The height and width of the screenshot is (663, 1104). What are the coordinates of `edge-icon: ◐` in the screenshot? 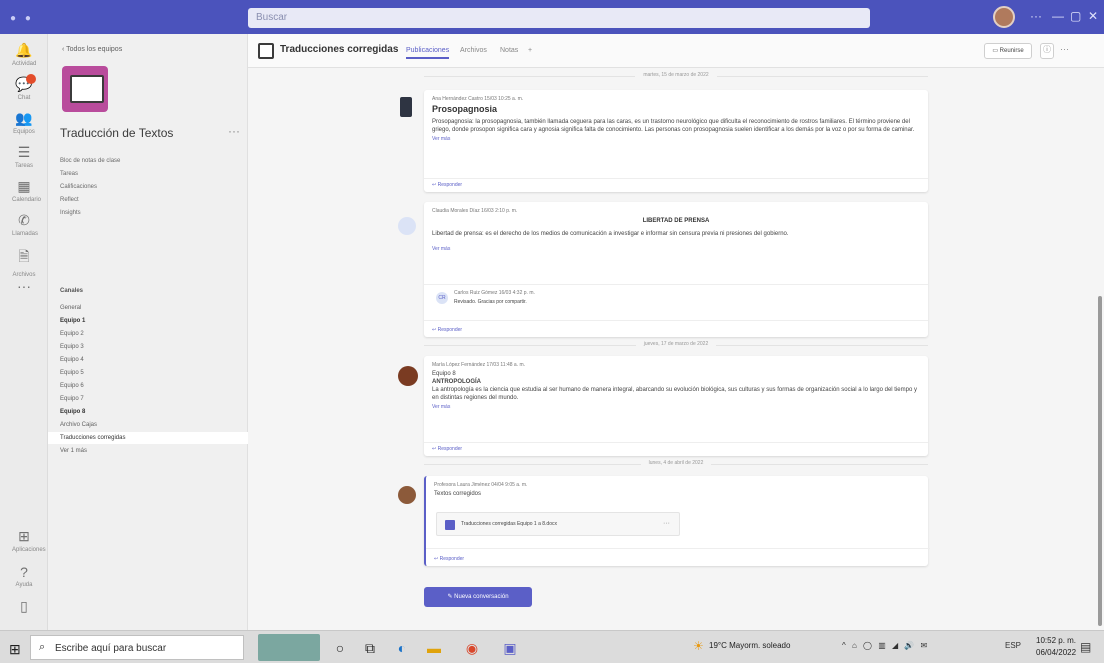 It's located at (402, 648).